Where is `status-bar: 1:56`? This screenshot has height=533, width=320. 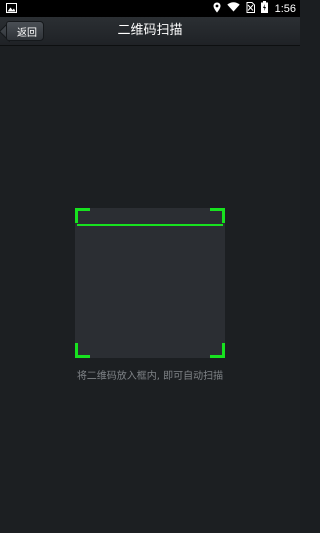 status-bar: 1:56 is located at coordinates (150, 8).